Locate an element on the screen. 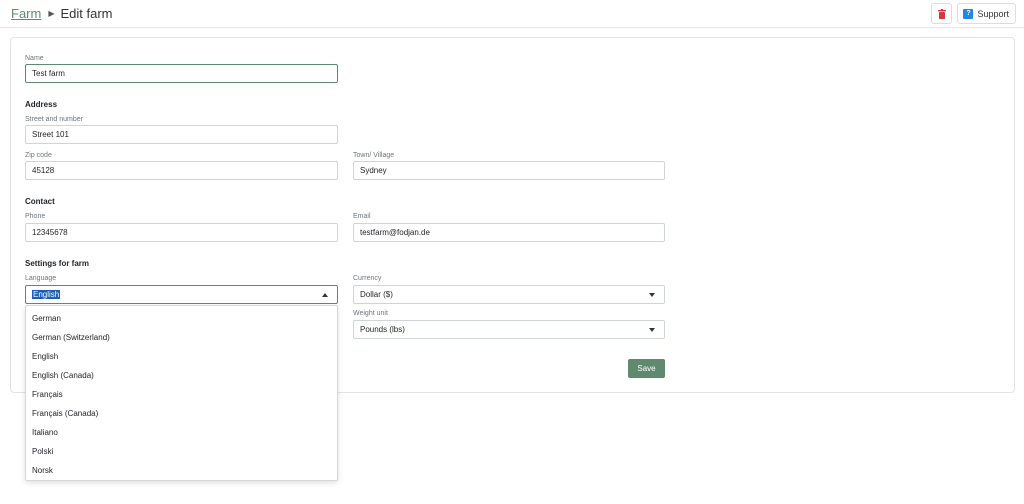  language-option: Français is located at coordinates (181, 394).